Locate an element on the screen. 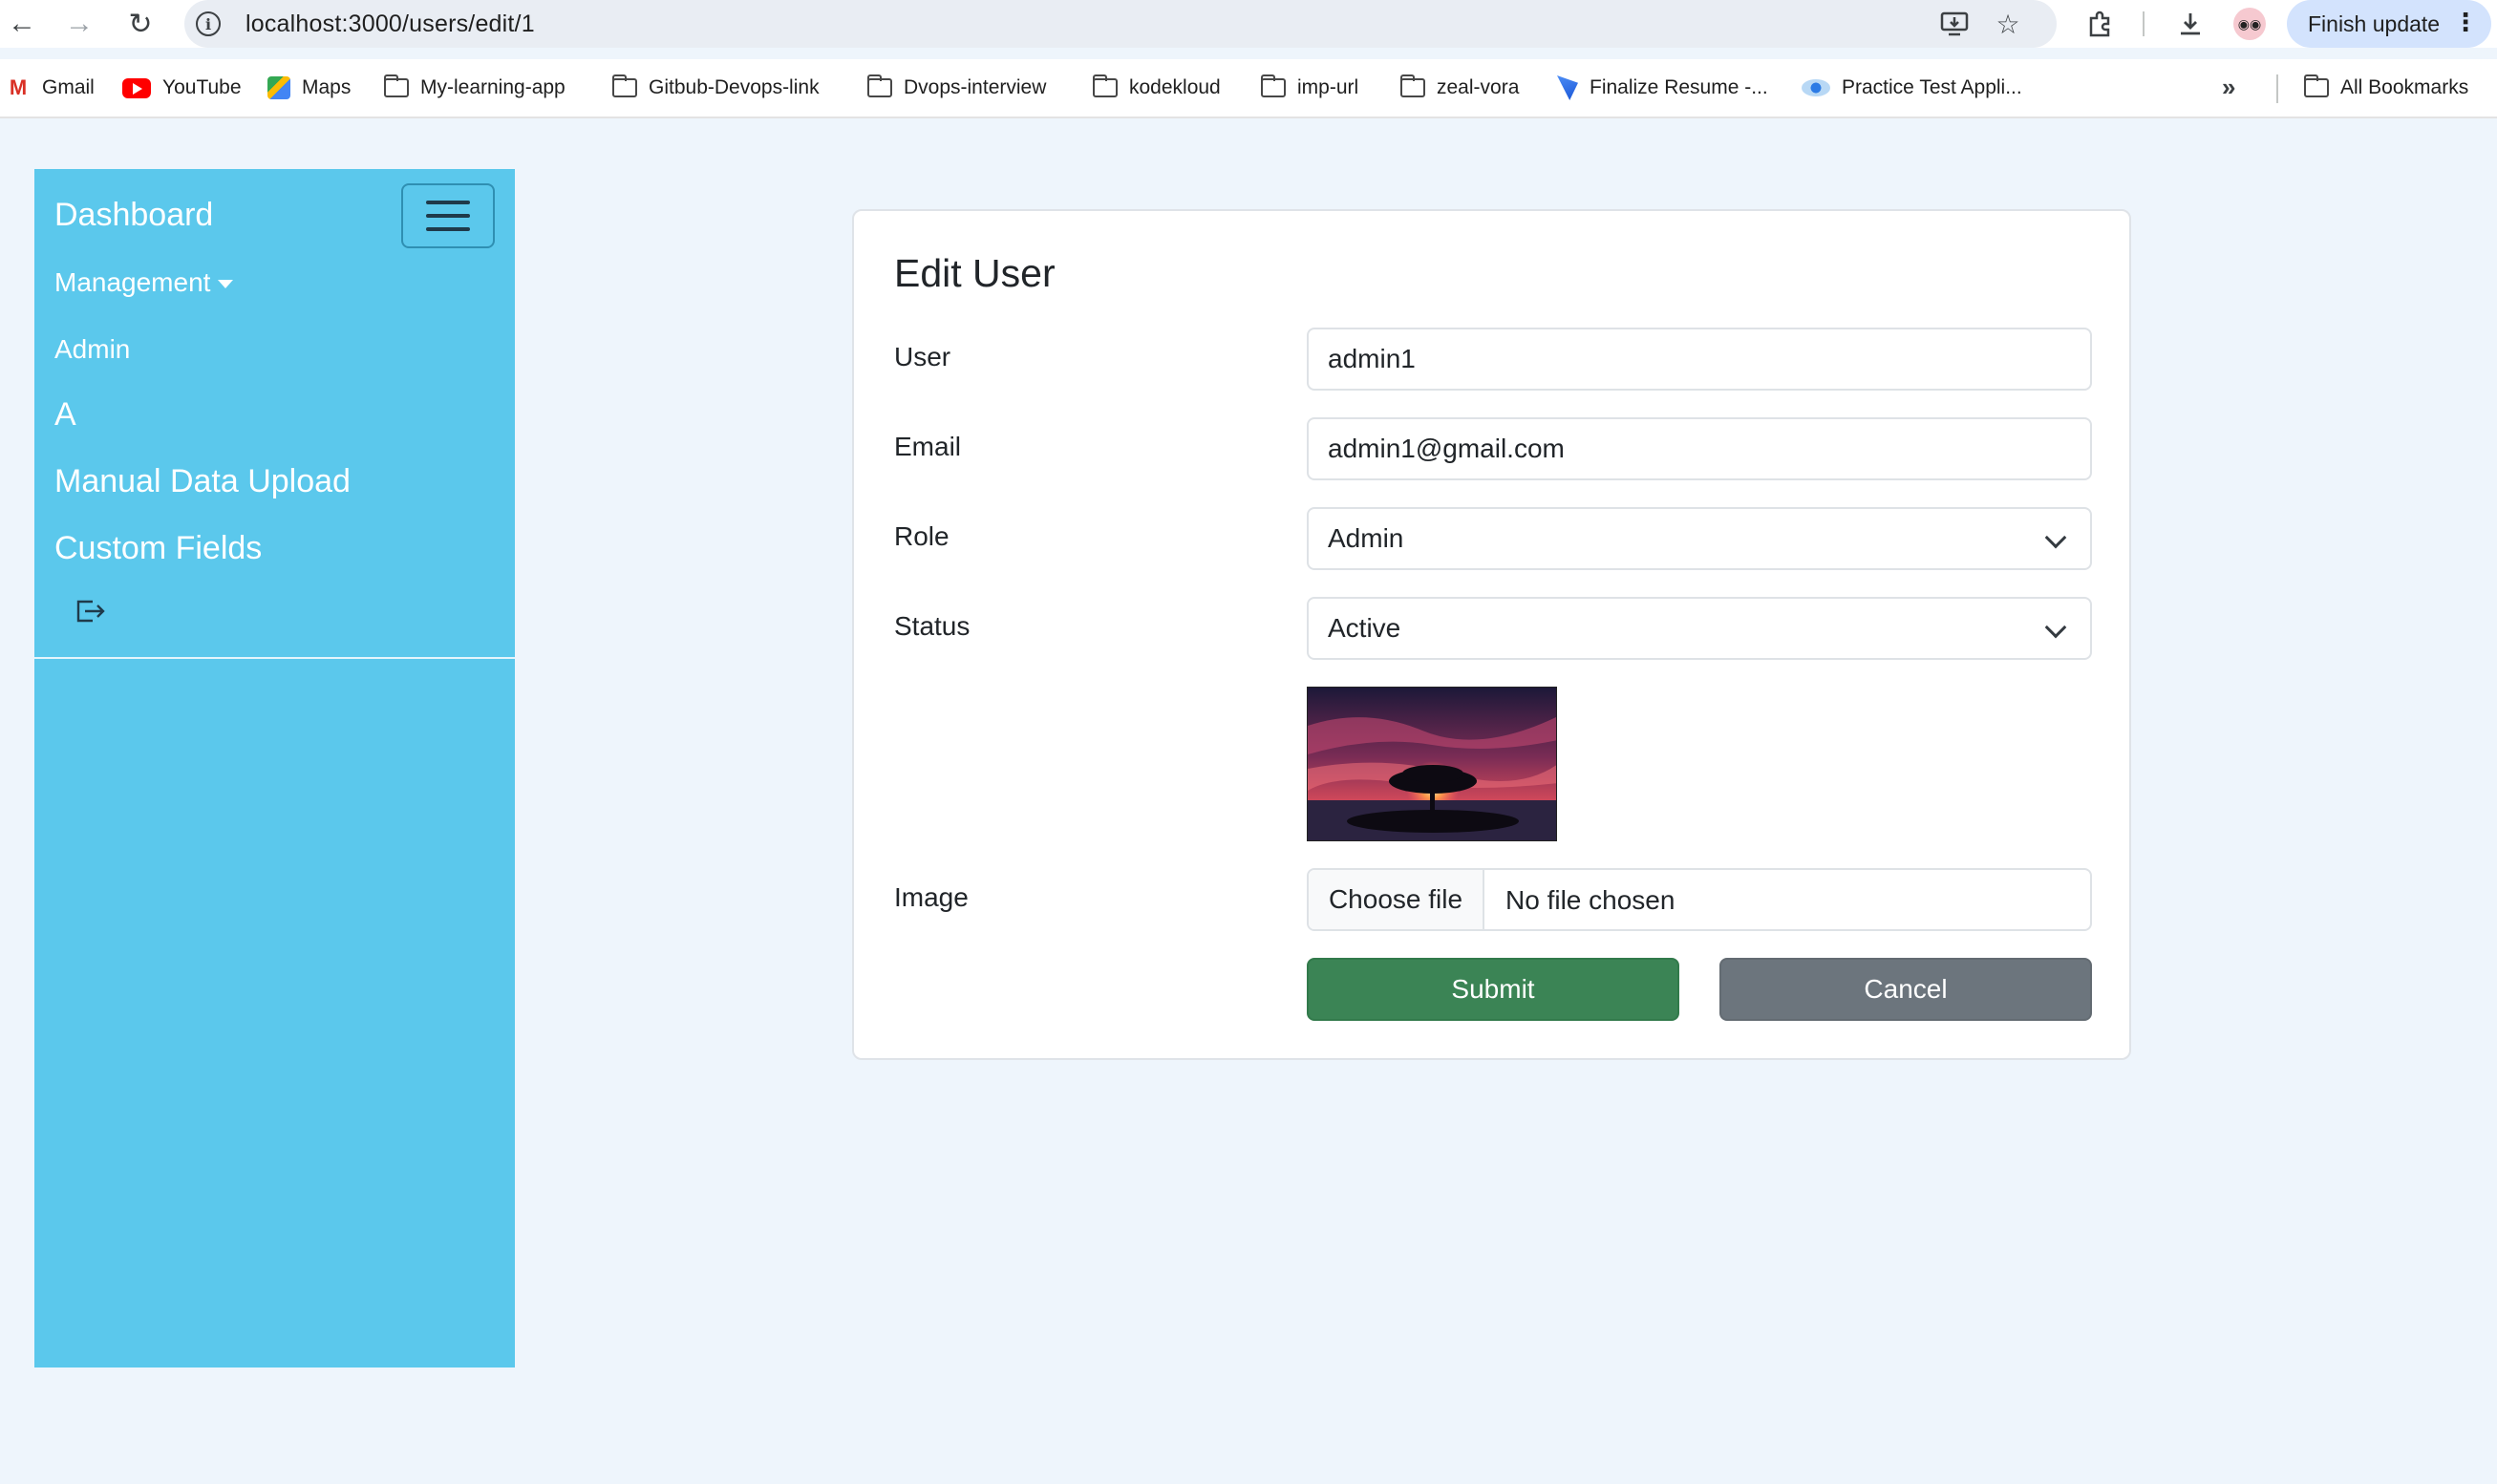 The image size is (2497, 1484). bookmark-maps: Maps is located at coordinates (309, 88).